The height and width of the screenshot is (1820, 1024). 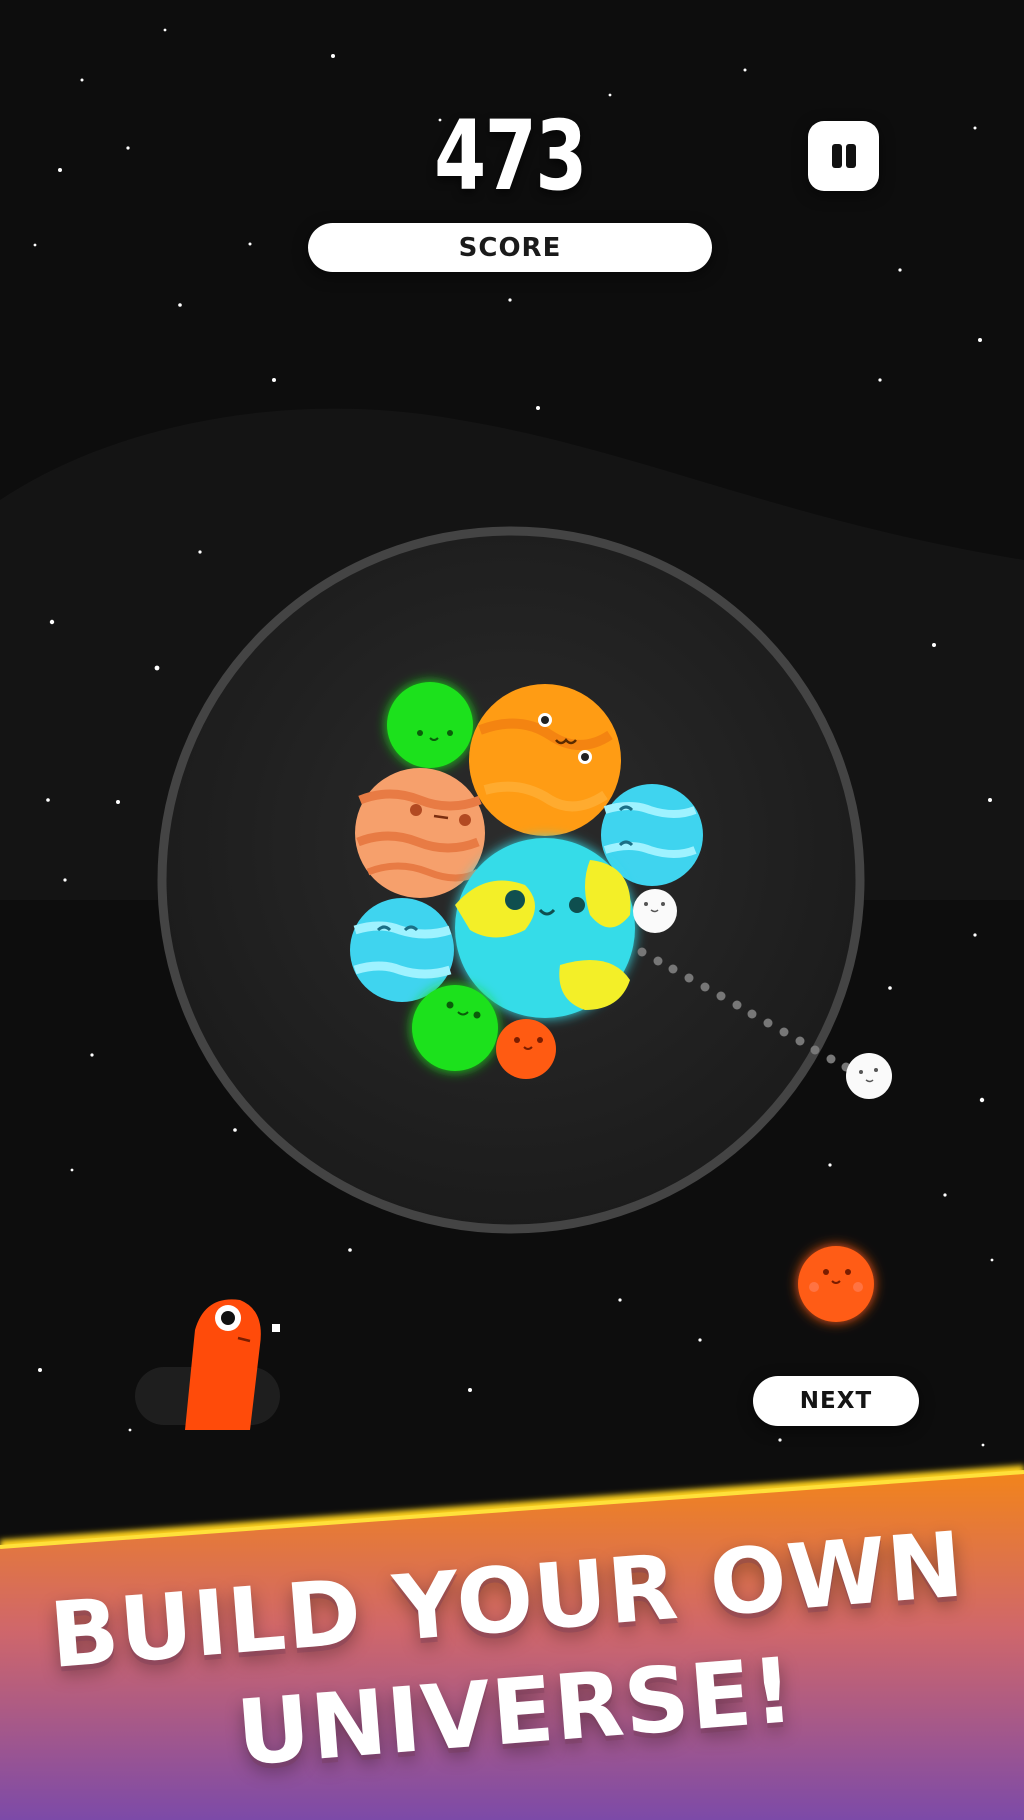 What do you see at coordinates (843, 156) in the screenshot?
I see `pause-button` at bounding box center [843, 156].